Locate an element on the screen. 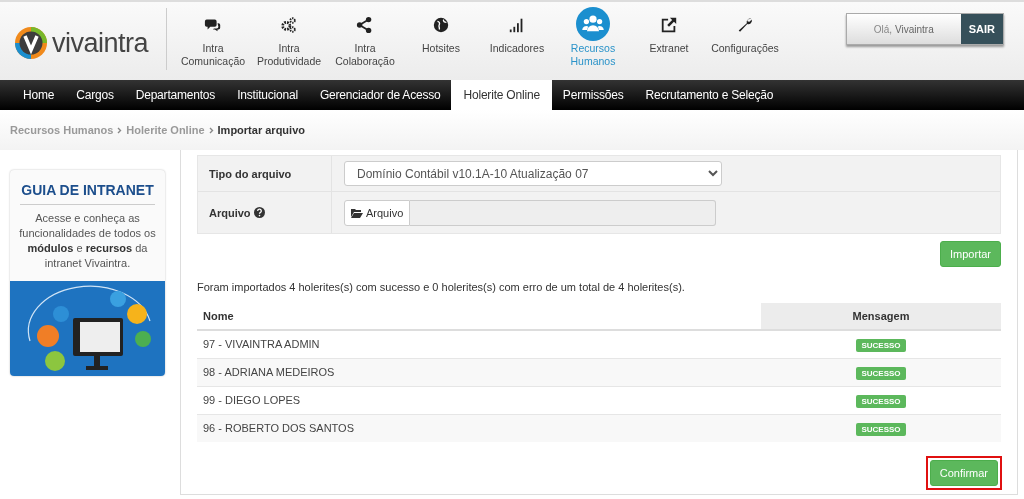 Image resolution: width=1024 pixels, height=499 pixels. table-cell: 96 - ROBERTO DOS SANTOS is located at coordinates (479, 428).